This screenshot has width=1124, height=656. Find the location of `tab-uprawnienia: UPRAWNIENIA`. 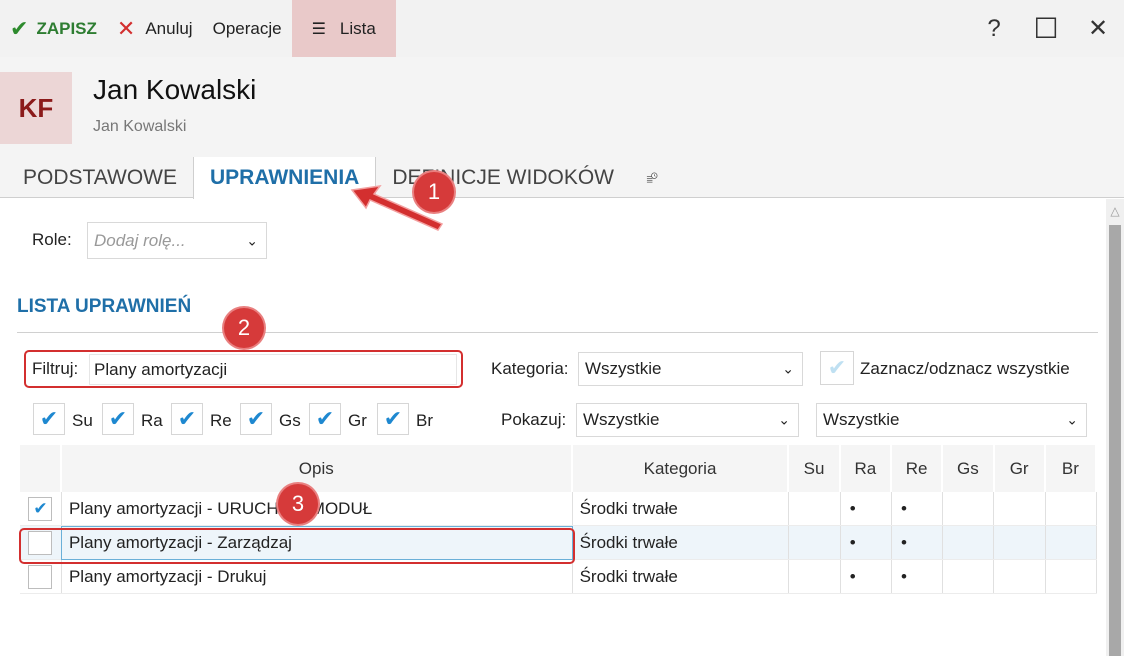

tab-uprawnienia: UPRAWNIENIA is located at coordinates (285, 178).